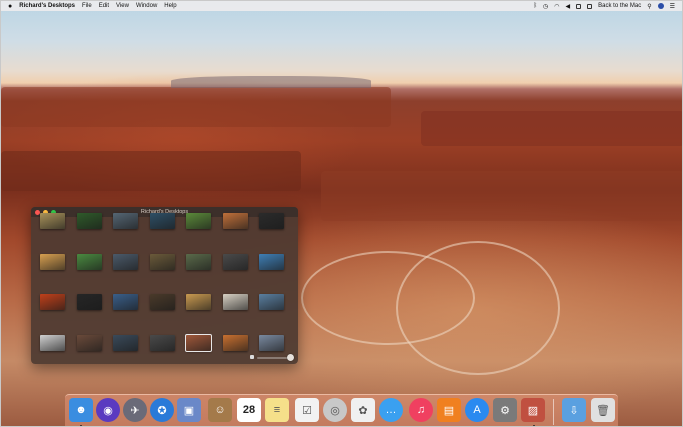 The height and width of the screenshot is (427, 683). I want to click on system-preferences-icon: ⚙, so click(505, 410).